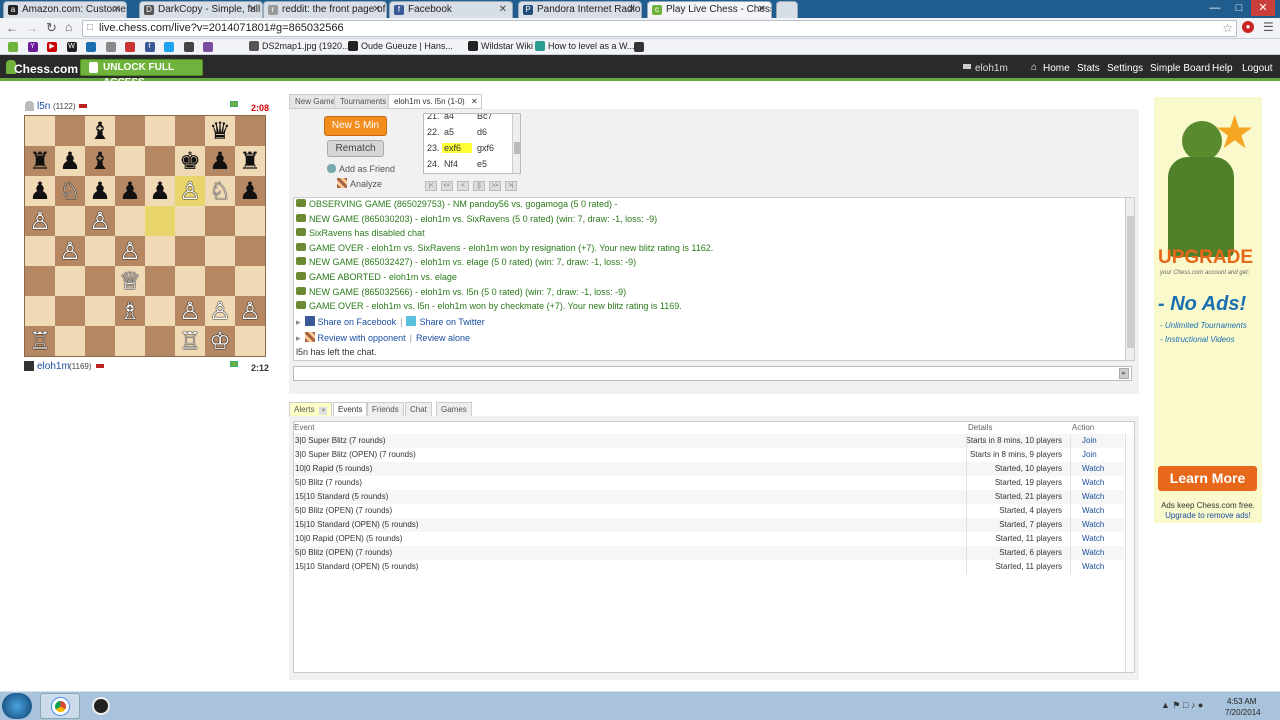  Describe the element at coordinates (1222, 68) in the screenshot. I see `nav-help: Help` at that location.